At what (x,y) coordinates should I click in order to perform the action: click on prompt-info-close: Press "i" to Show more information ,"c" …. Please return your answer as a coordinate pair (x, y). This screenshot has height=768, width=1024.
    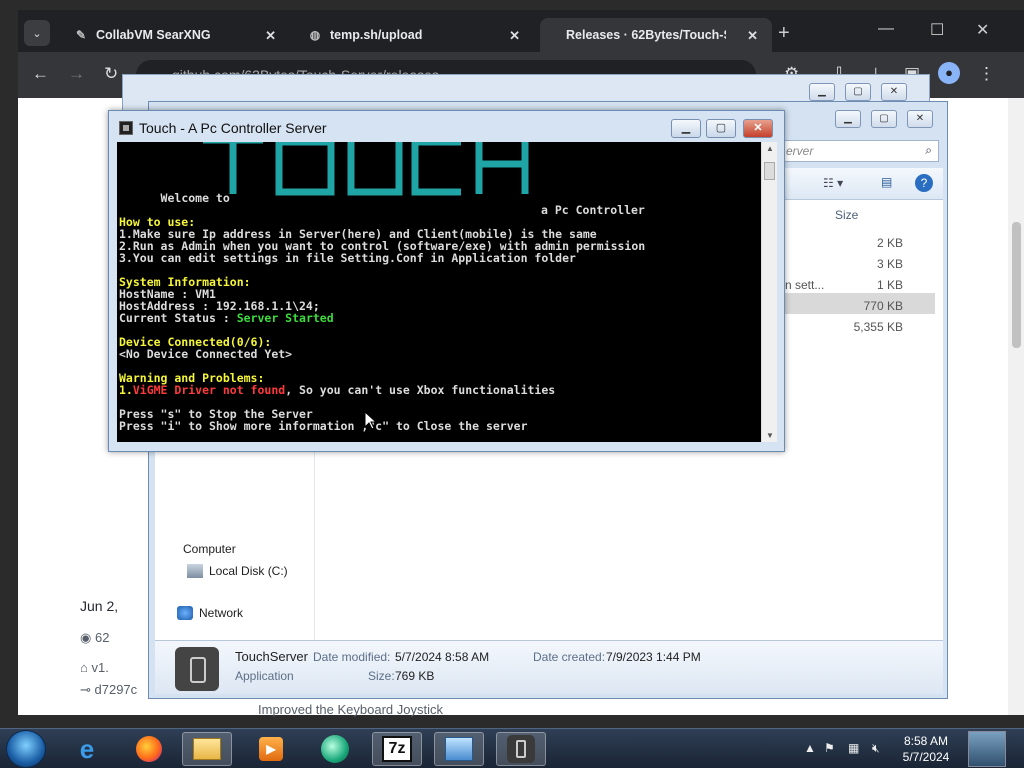
    Looking at the image, I should click on (323, 426).